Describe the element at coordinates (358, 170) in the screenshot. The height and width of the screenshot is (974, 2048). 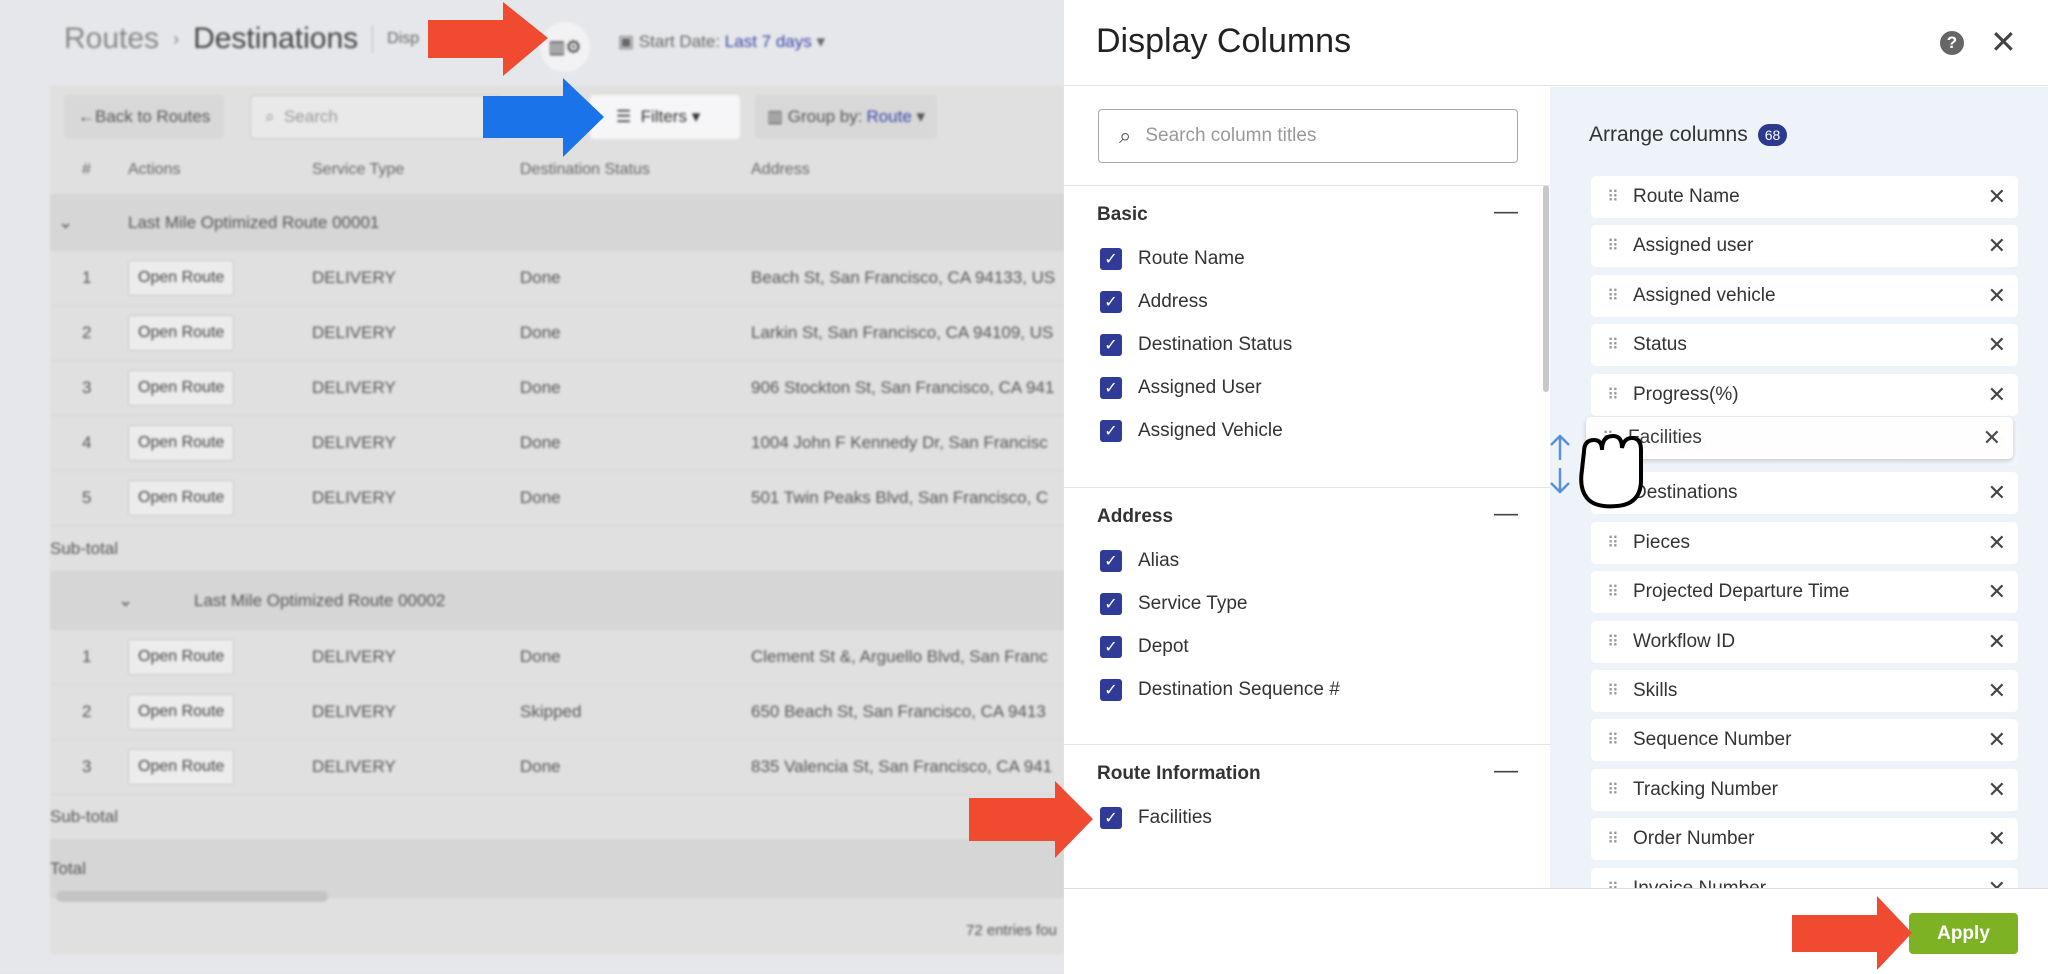
I see `column-header: Service Type` at that location.